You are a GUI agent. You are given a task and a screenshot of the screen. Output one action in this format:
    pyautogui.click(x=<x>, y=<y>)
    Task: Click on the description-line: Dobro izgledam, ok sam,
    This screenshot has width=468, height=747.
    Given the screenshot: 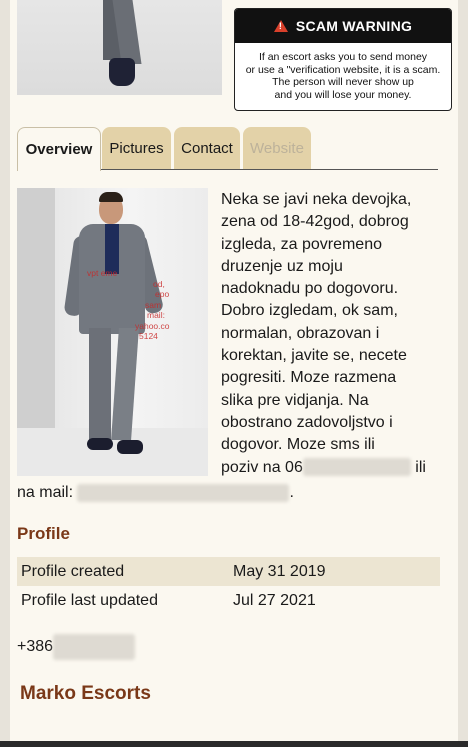 What is the action you would take?
    pyautogui.click(x=309, y=311)
    